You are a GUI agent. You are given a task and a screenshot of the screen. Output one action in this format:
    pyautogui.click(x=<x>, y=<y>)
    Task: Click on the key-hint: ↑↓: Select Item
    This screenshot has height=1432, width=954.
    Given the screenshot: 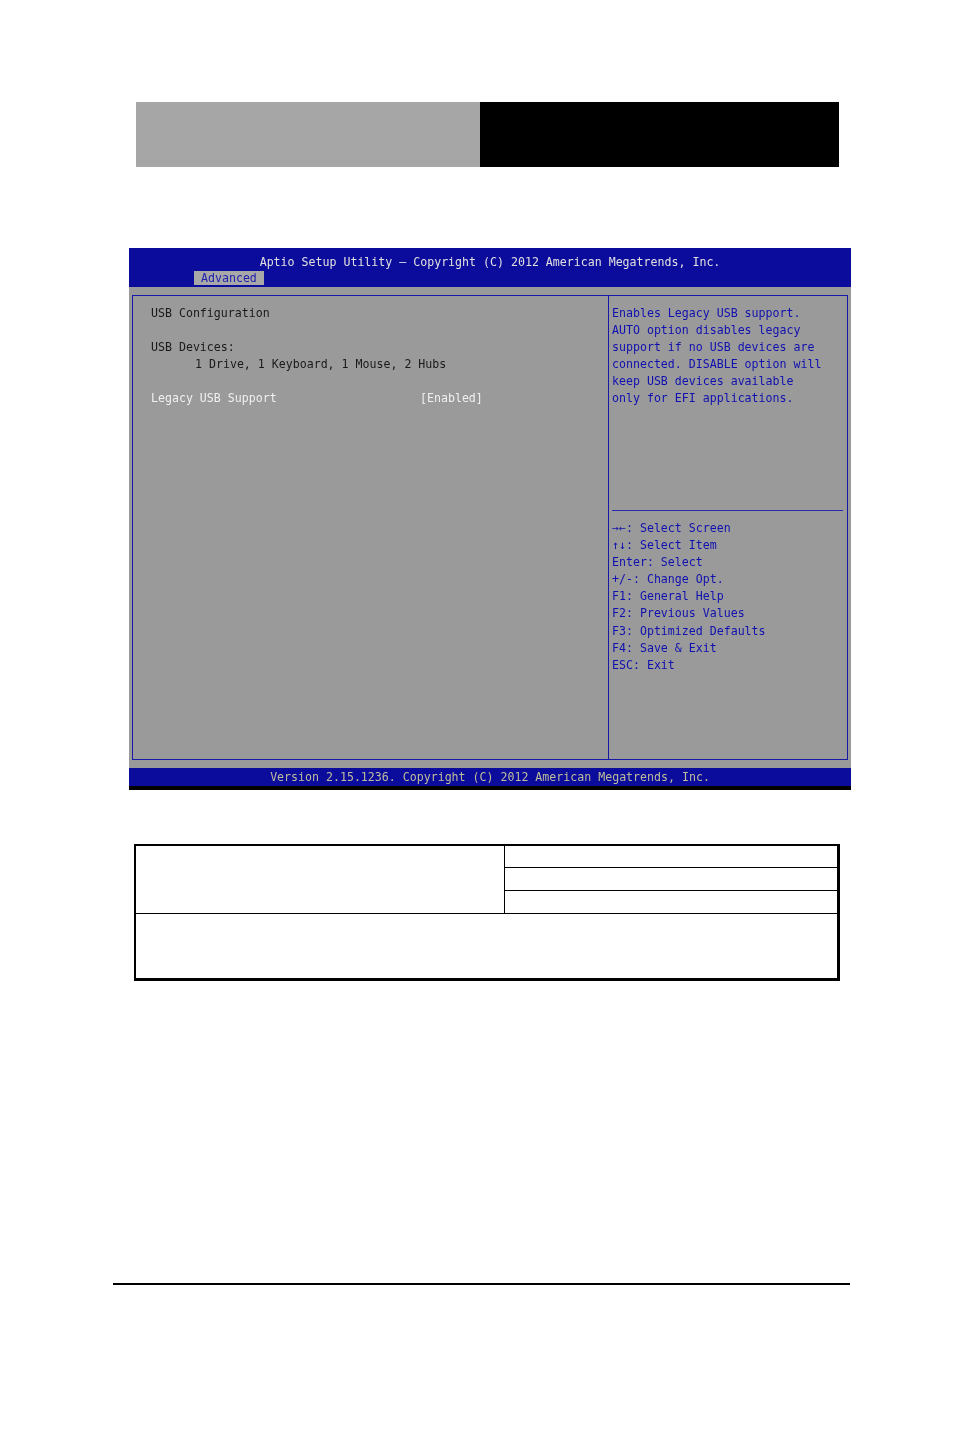 What is the action you would take?
    pyautogui.click(x=665, y=546)
    